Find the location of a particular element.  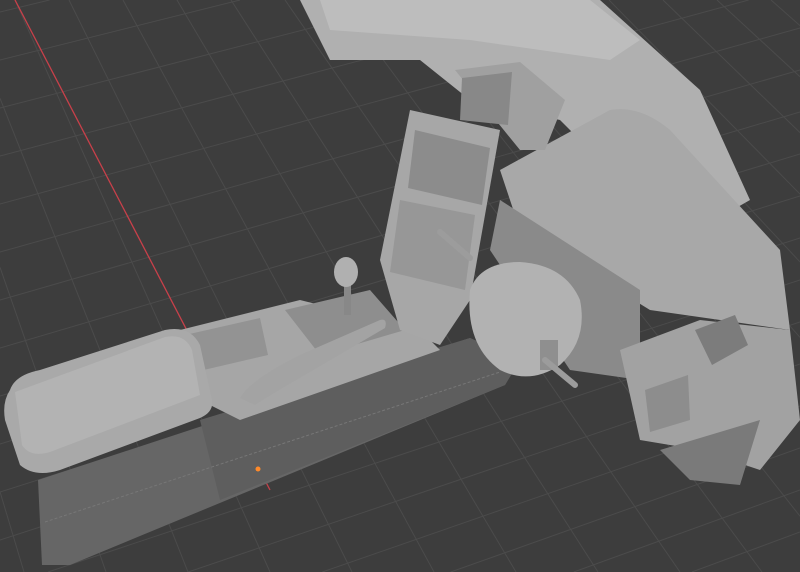

origin-point is located at coordinates (258, 469).